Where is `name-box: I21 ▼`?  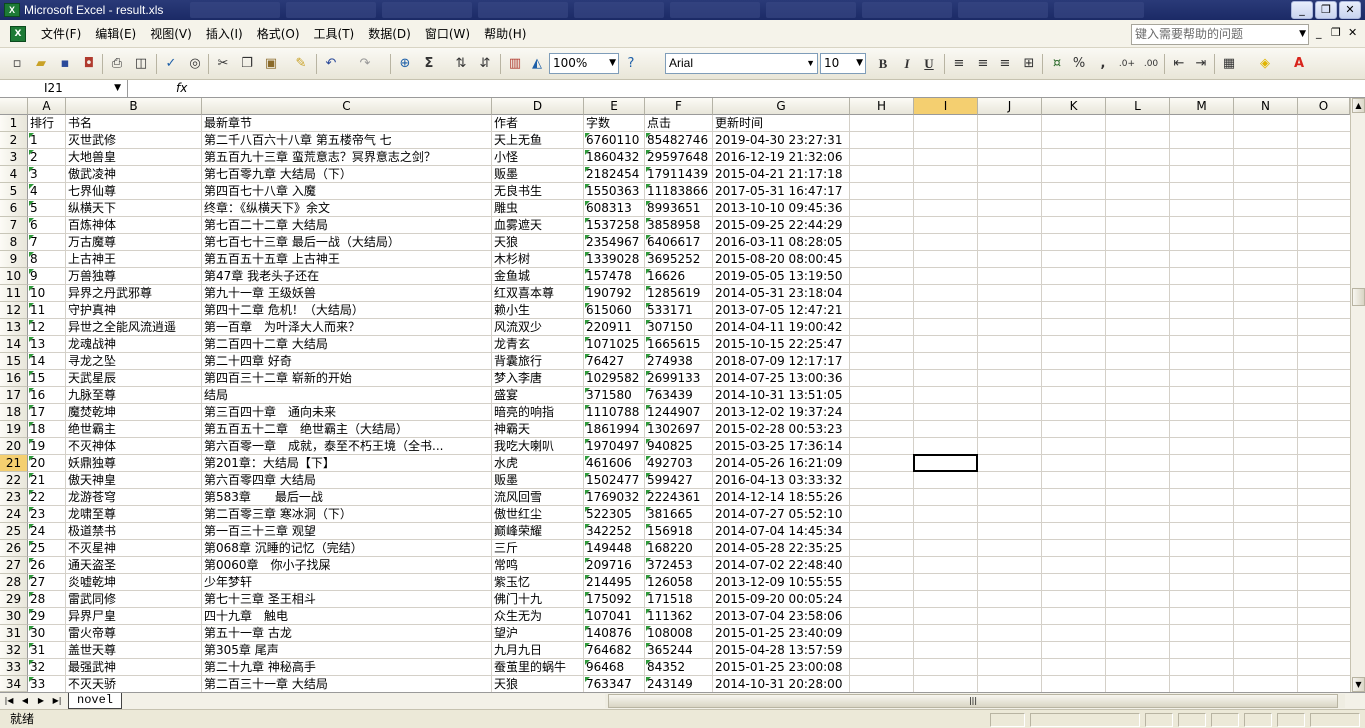
name-box: I21 ▼ is located at coordinates (64, 89).